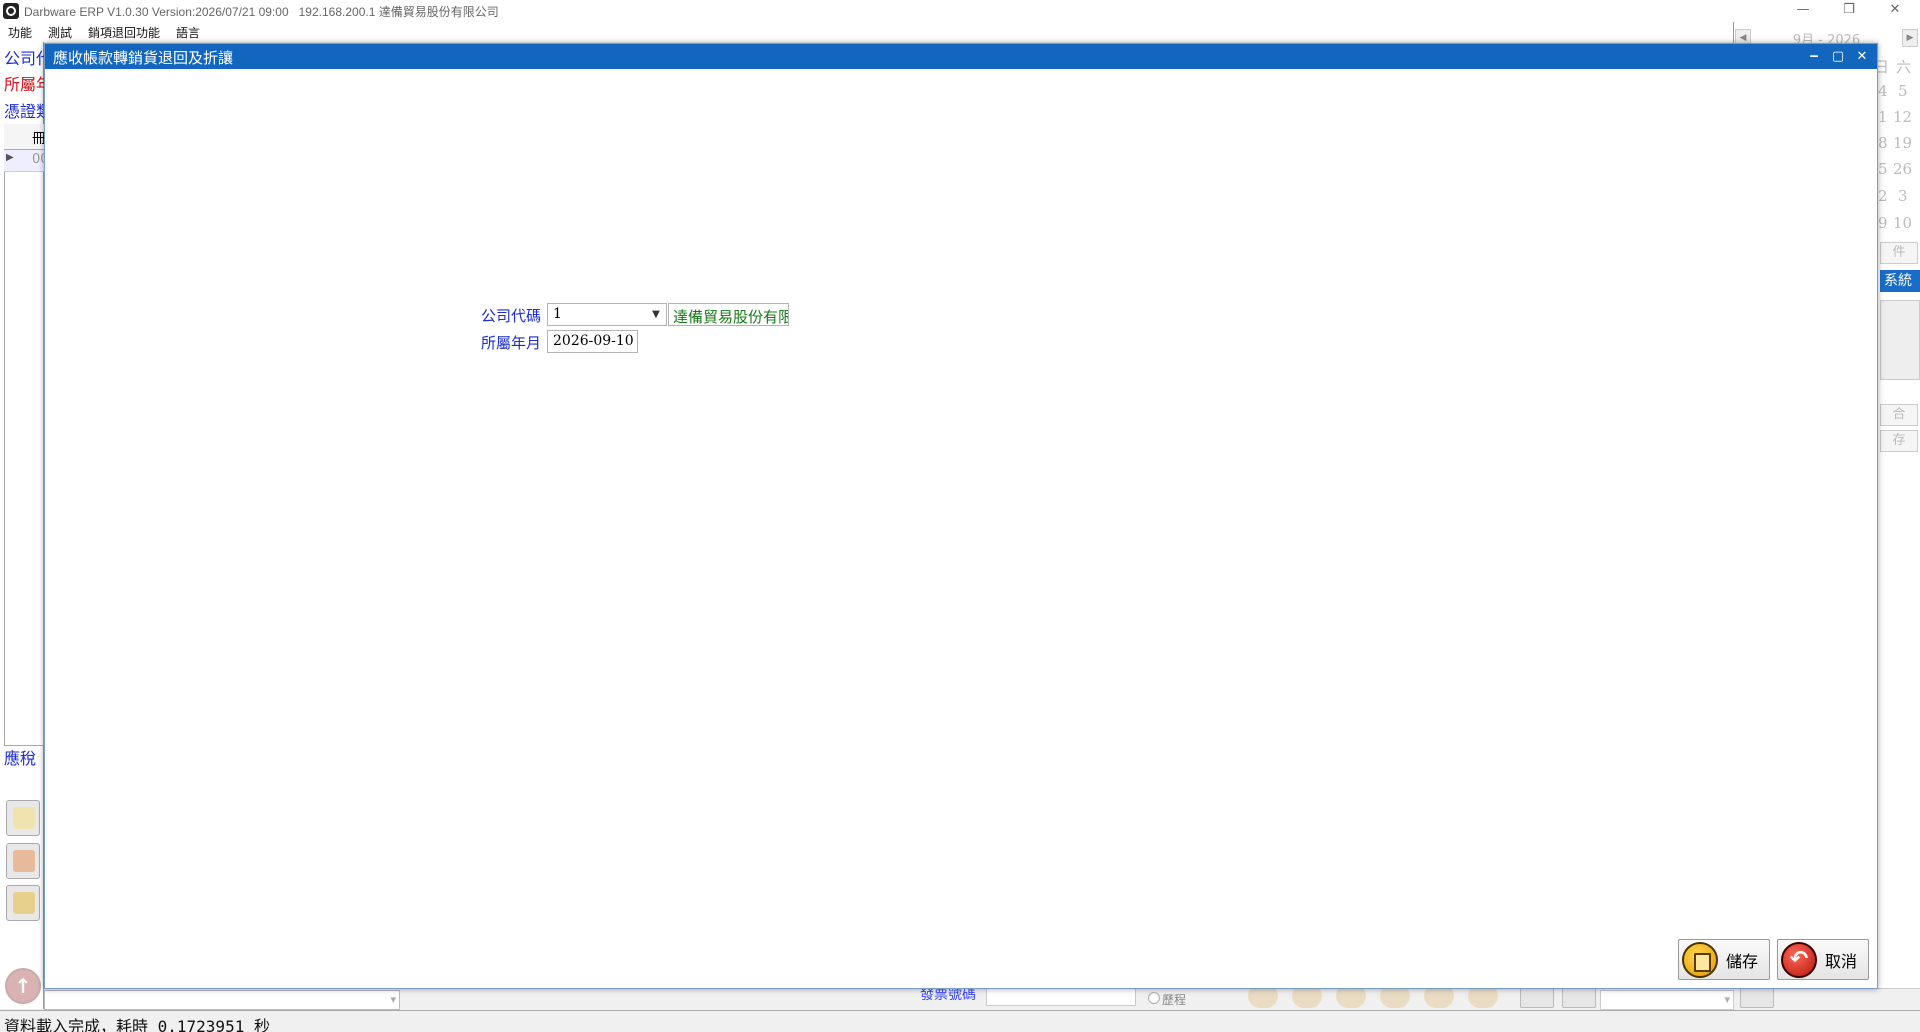 The height and width of the screenshot is (1032, 1920). What do you see at coordinates (10, 157) in the screenshot?
I see `row-pointer-icon: ▶` at bounding box center [10, 157].